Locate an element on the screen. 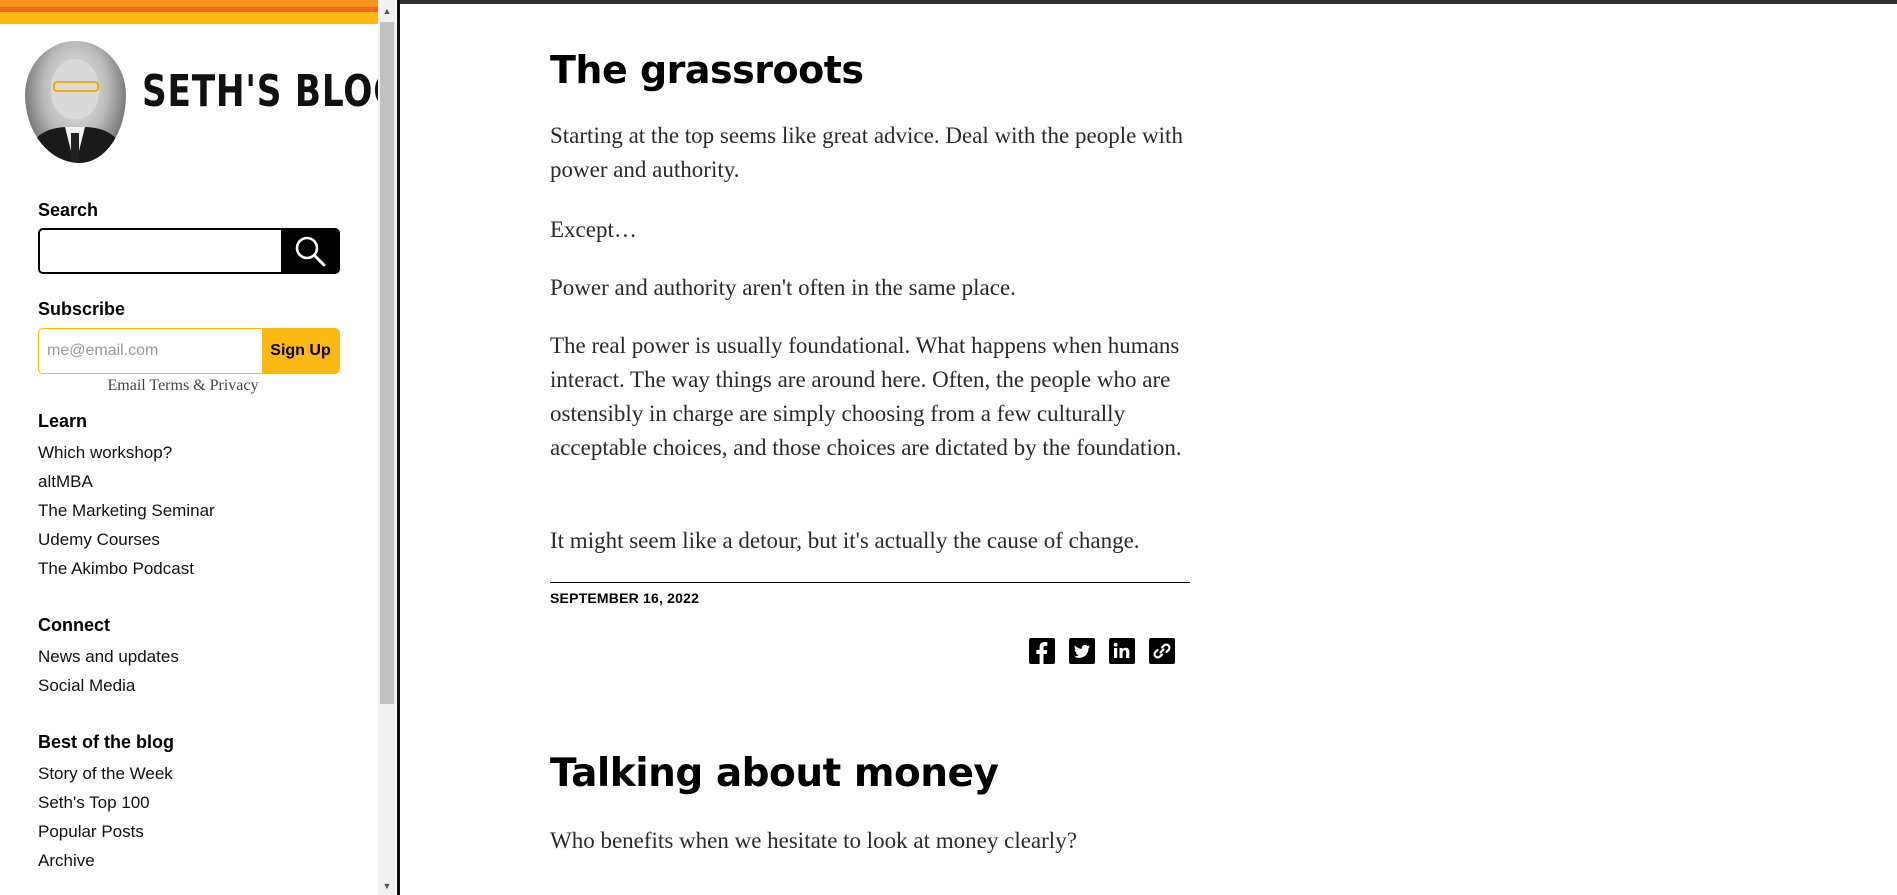  sidebar-divider is located at coordinates (398, 447).